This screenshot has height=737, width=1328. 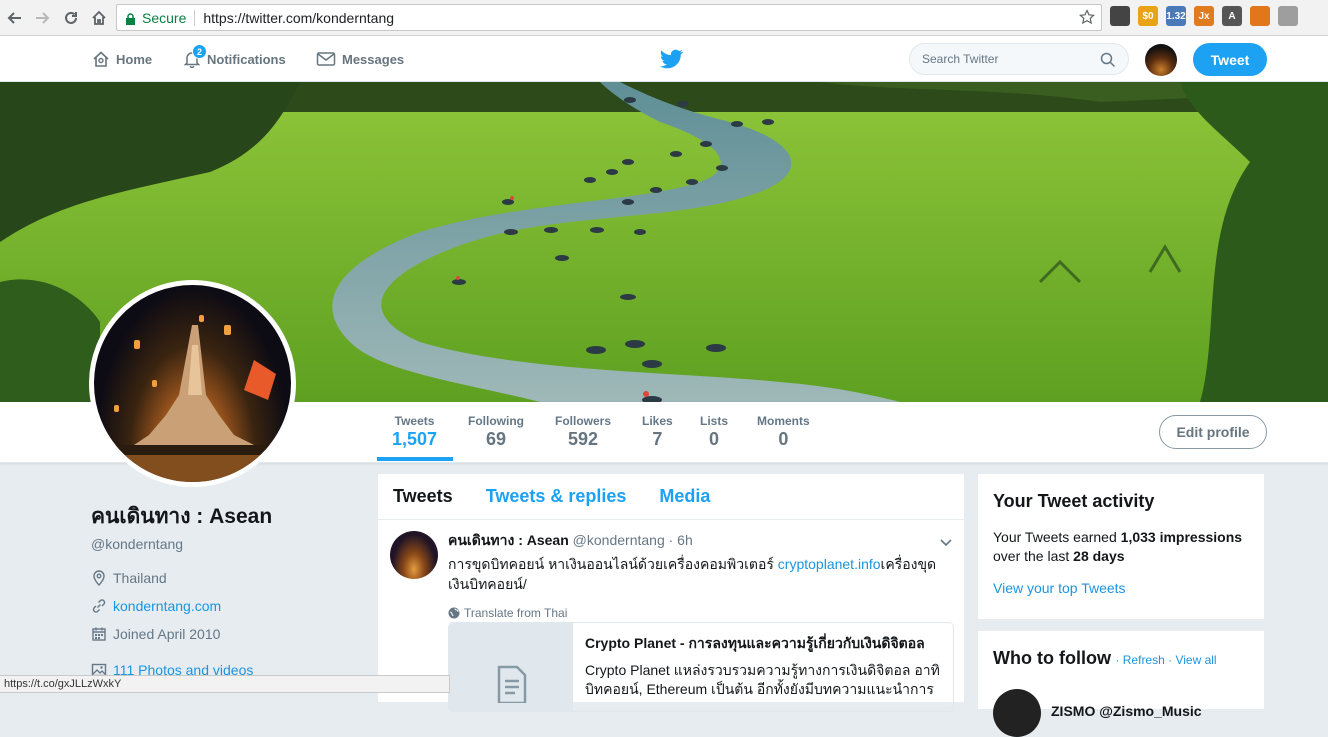 What do you see at coordinates (1108, 61) in the screenshot?
I see `search-icon` at bounding box center [1108, 61].